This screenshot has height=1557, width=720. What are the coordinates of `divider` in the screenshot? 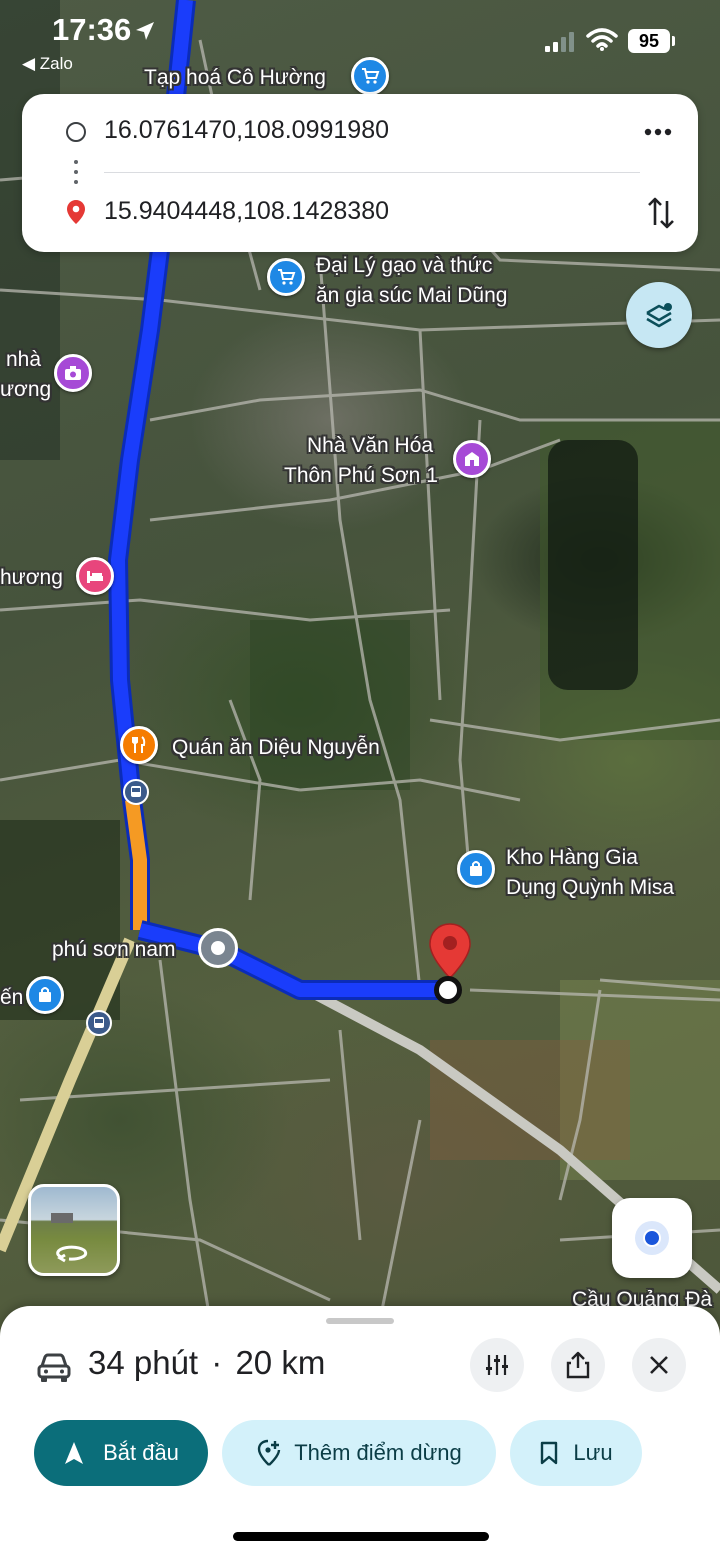 It's located at (372, 172).